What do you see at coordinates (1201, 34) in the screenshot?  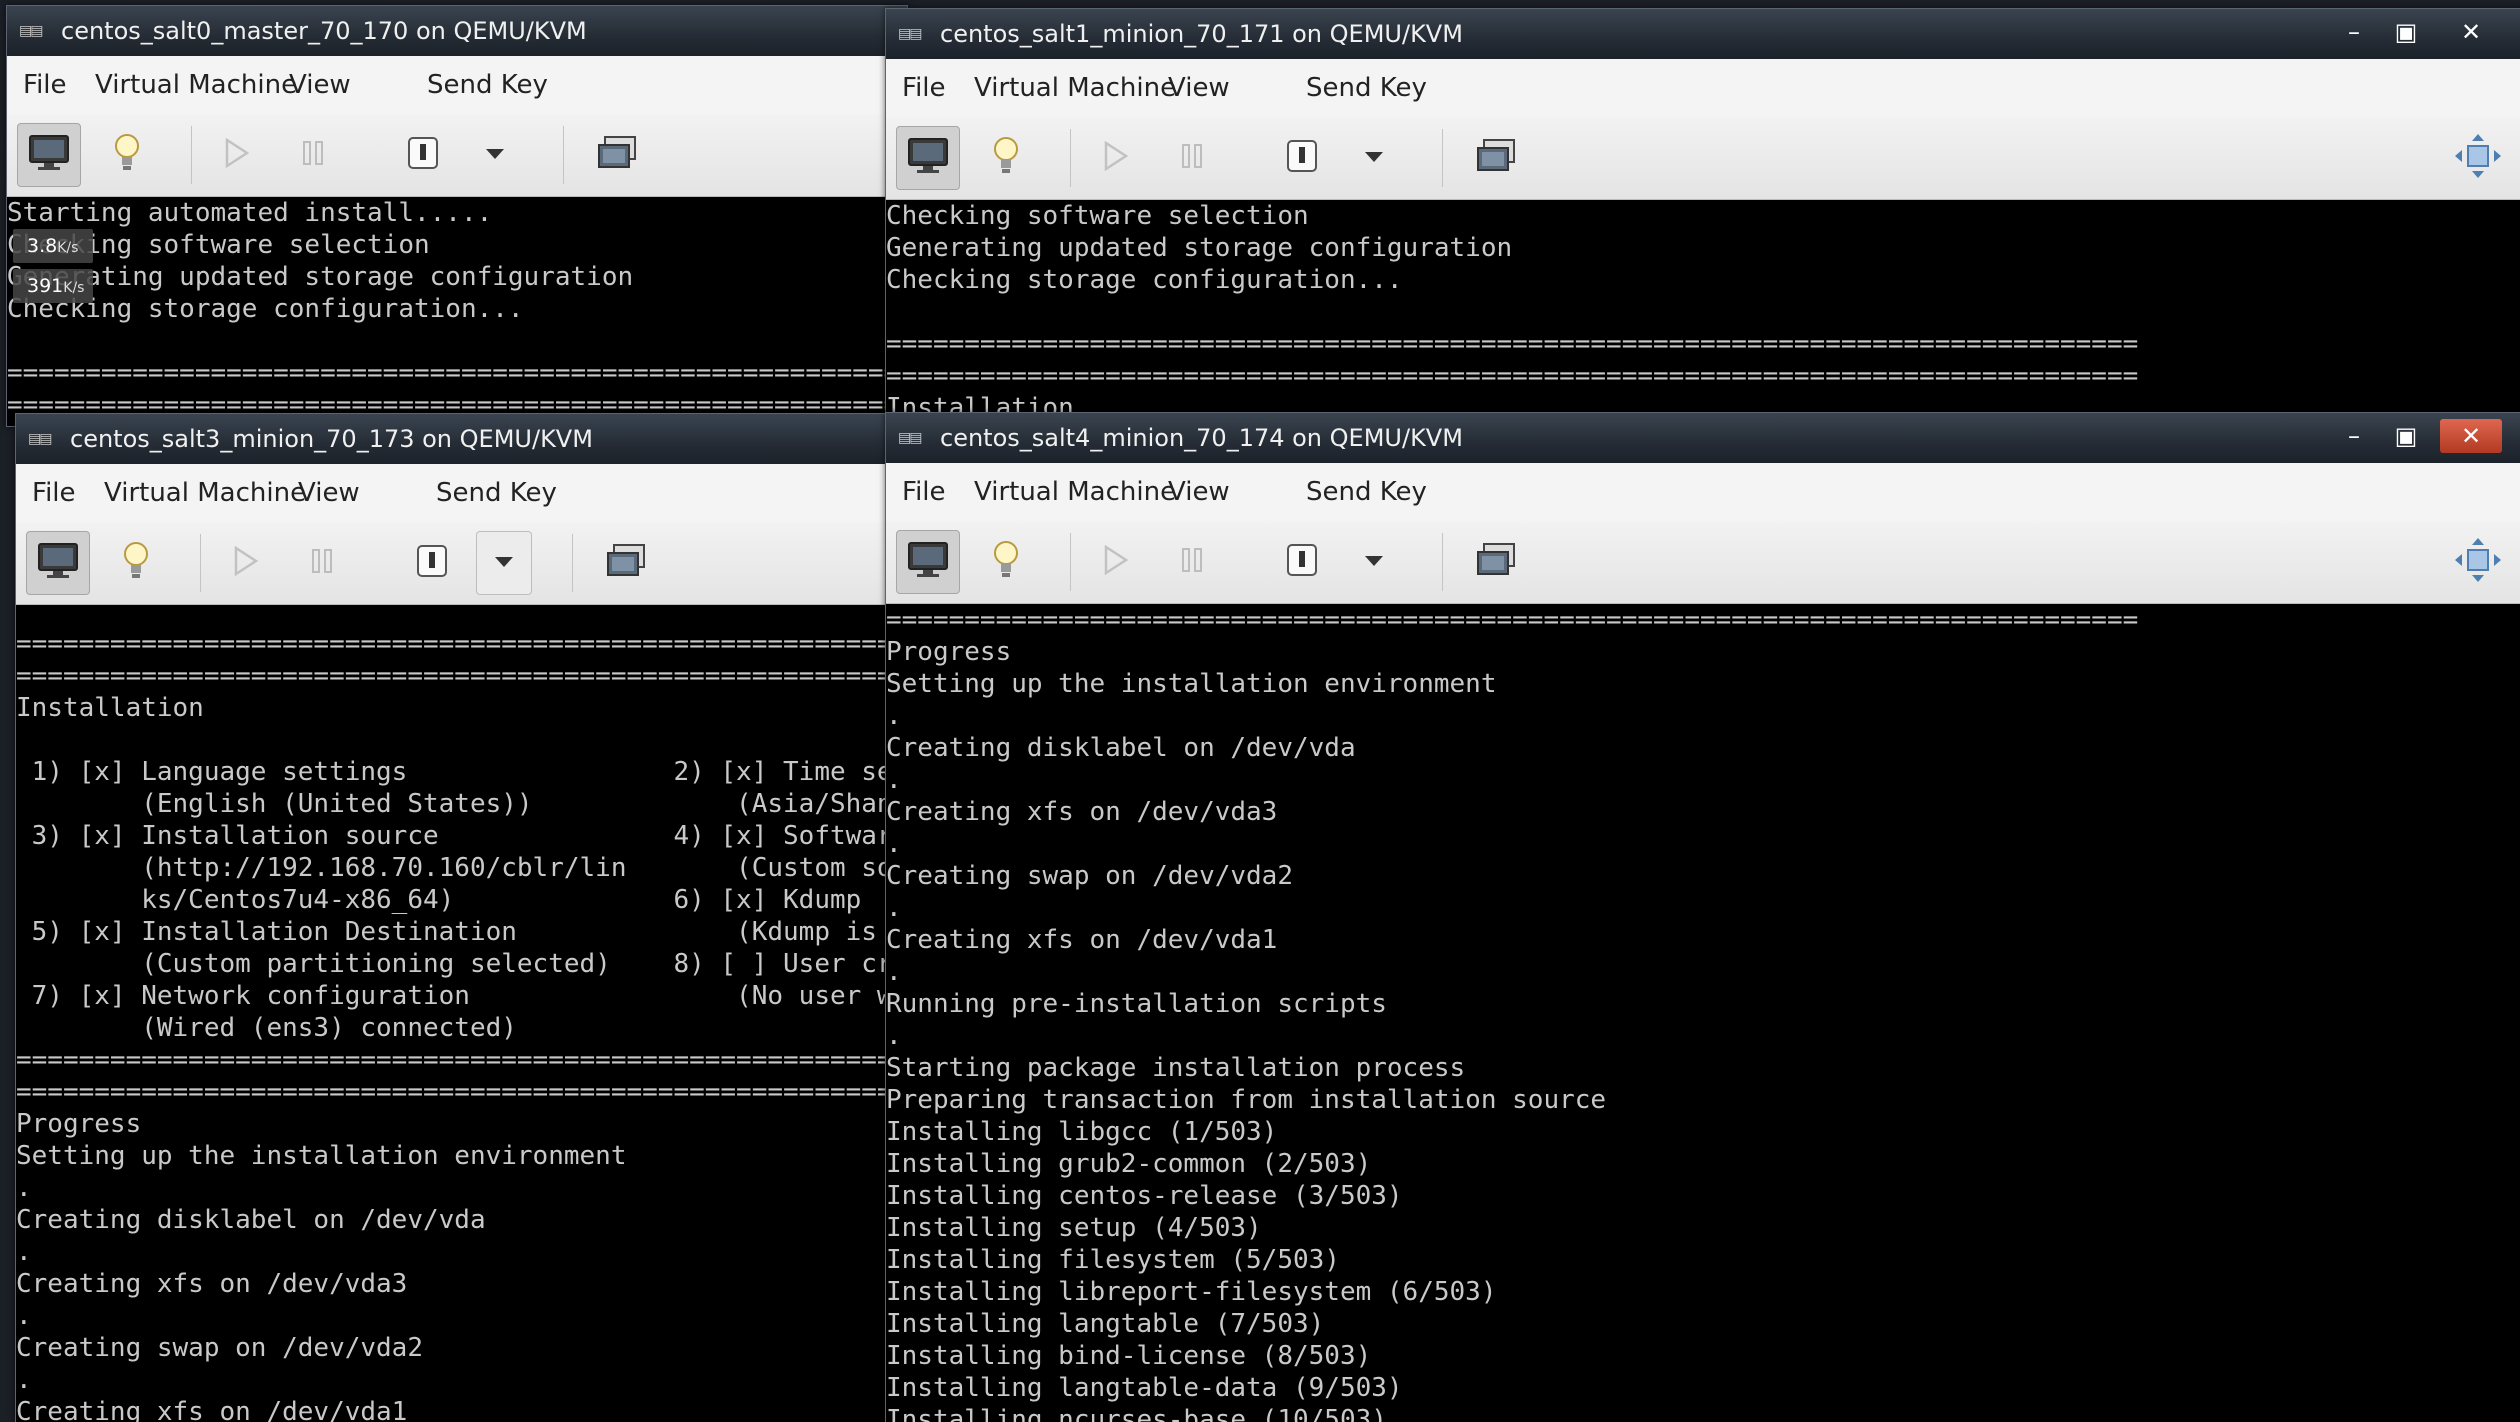 I see `window-title: centos_salt1_minion_70_171 on QEMU/KVM` at bounding box center [1201, 34].